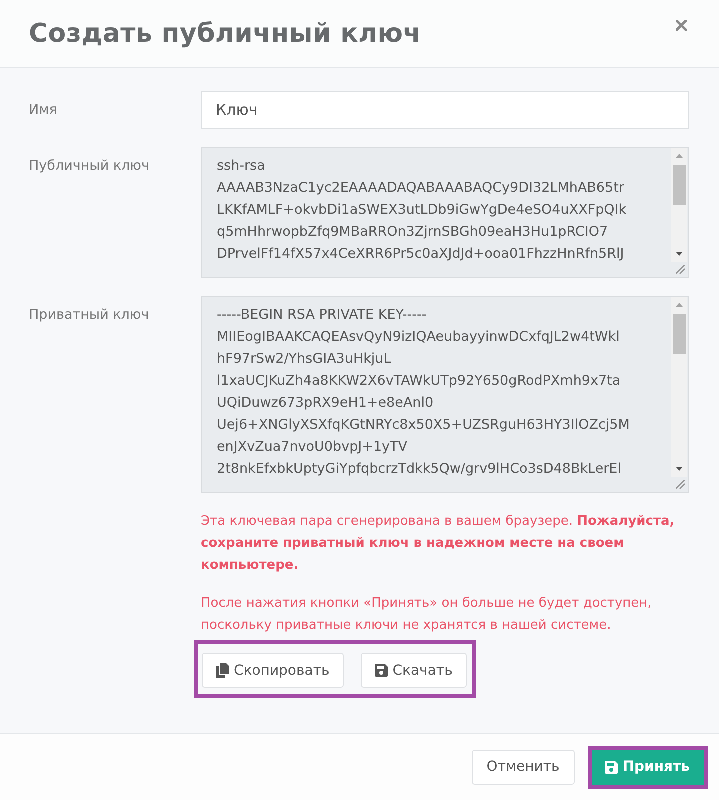  I want to click on key-textarea: ssh-rsa AAAAB3NzaC1yc2EAAAADAQABAAABAQCy9DI32LMhAB65tr LKKfAMLF+okvbDi1aSWEX3utLDb9iGwYgDe4eSO4uXXFpQIk q5mHhrwopbZfq9MBaRROn3ZjrnSBGh09eaH3Hu1pRCIO7 DPrvelFf14fX57x4CeXRR6Pr5c0aXJdJd+ooa01FhzzHnRfn5RlJ, so click(445, 212).